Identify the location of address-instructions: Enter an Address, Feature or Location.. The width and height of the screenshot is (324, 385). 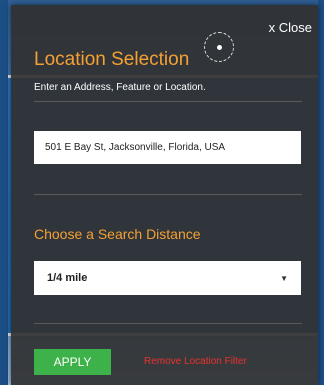
(120, 87).